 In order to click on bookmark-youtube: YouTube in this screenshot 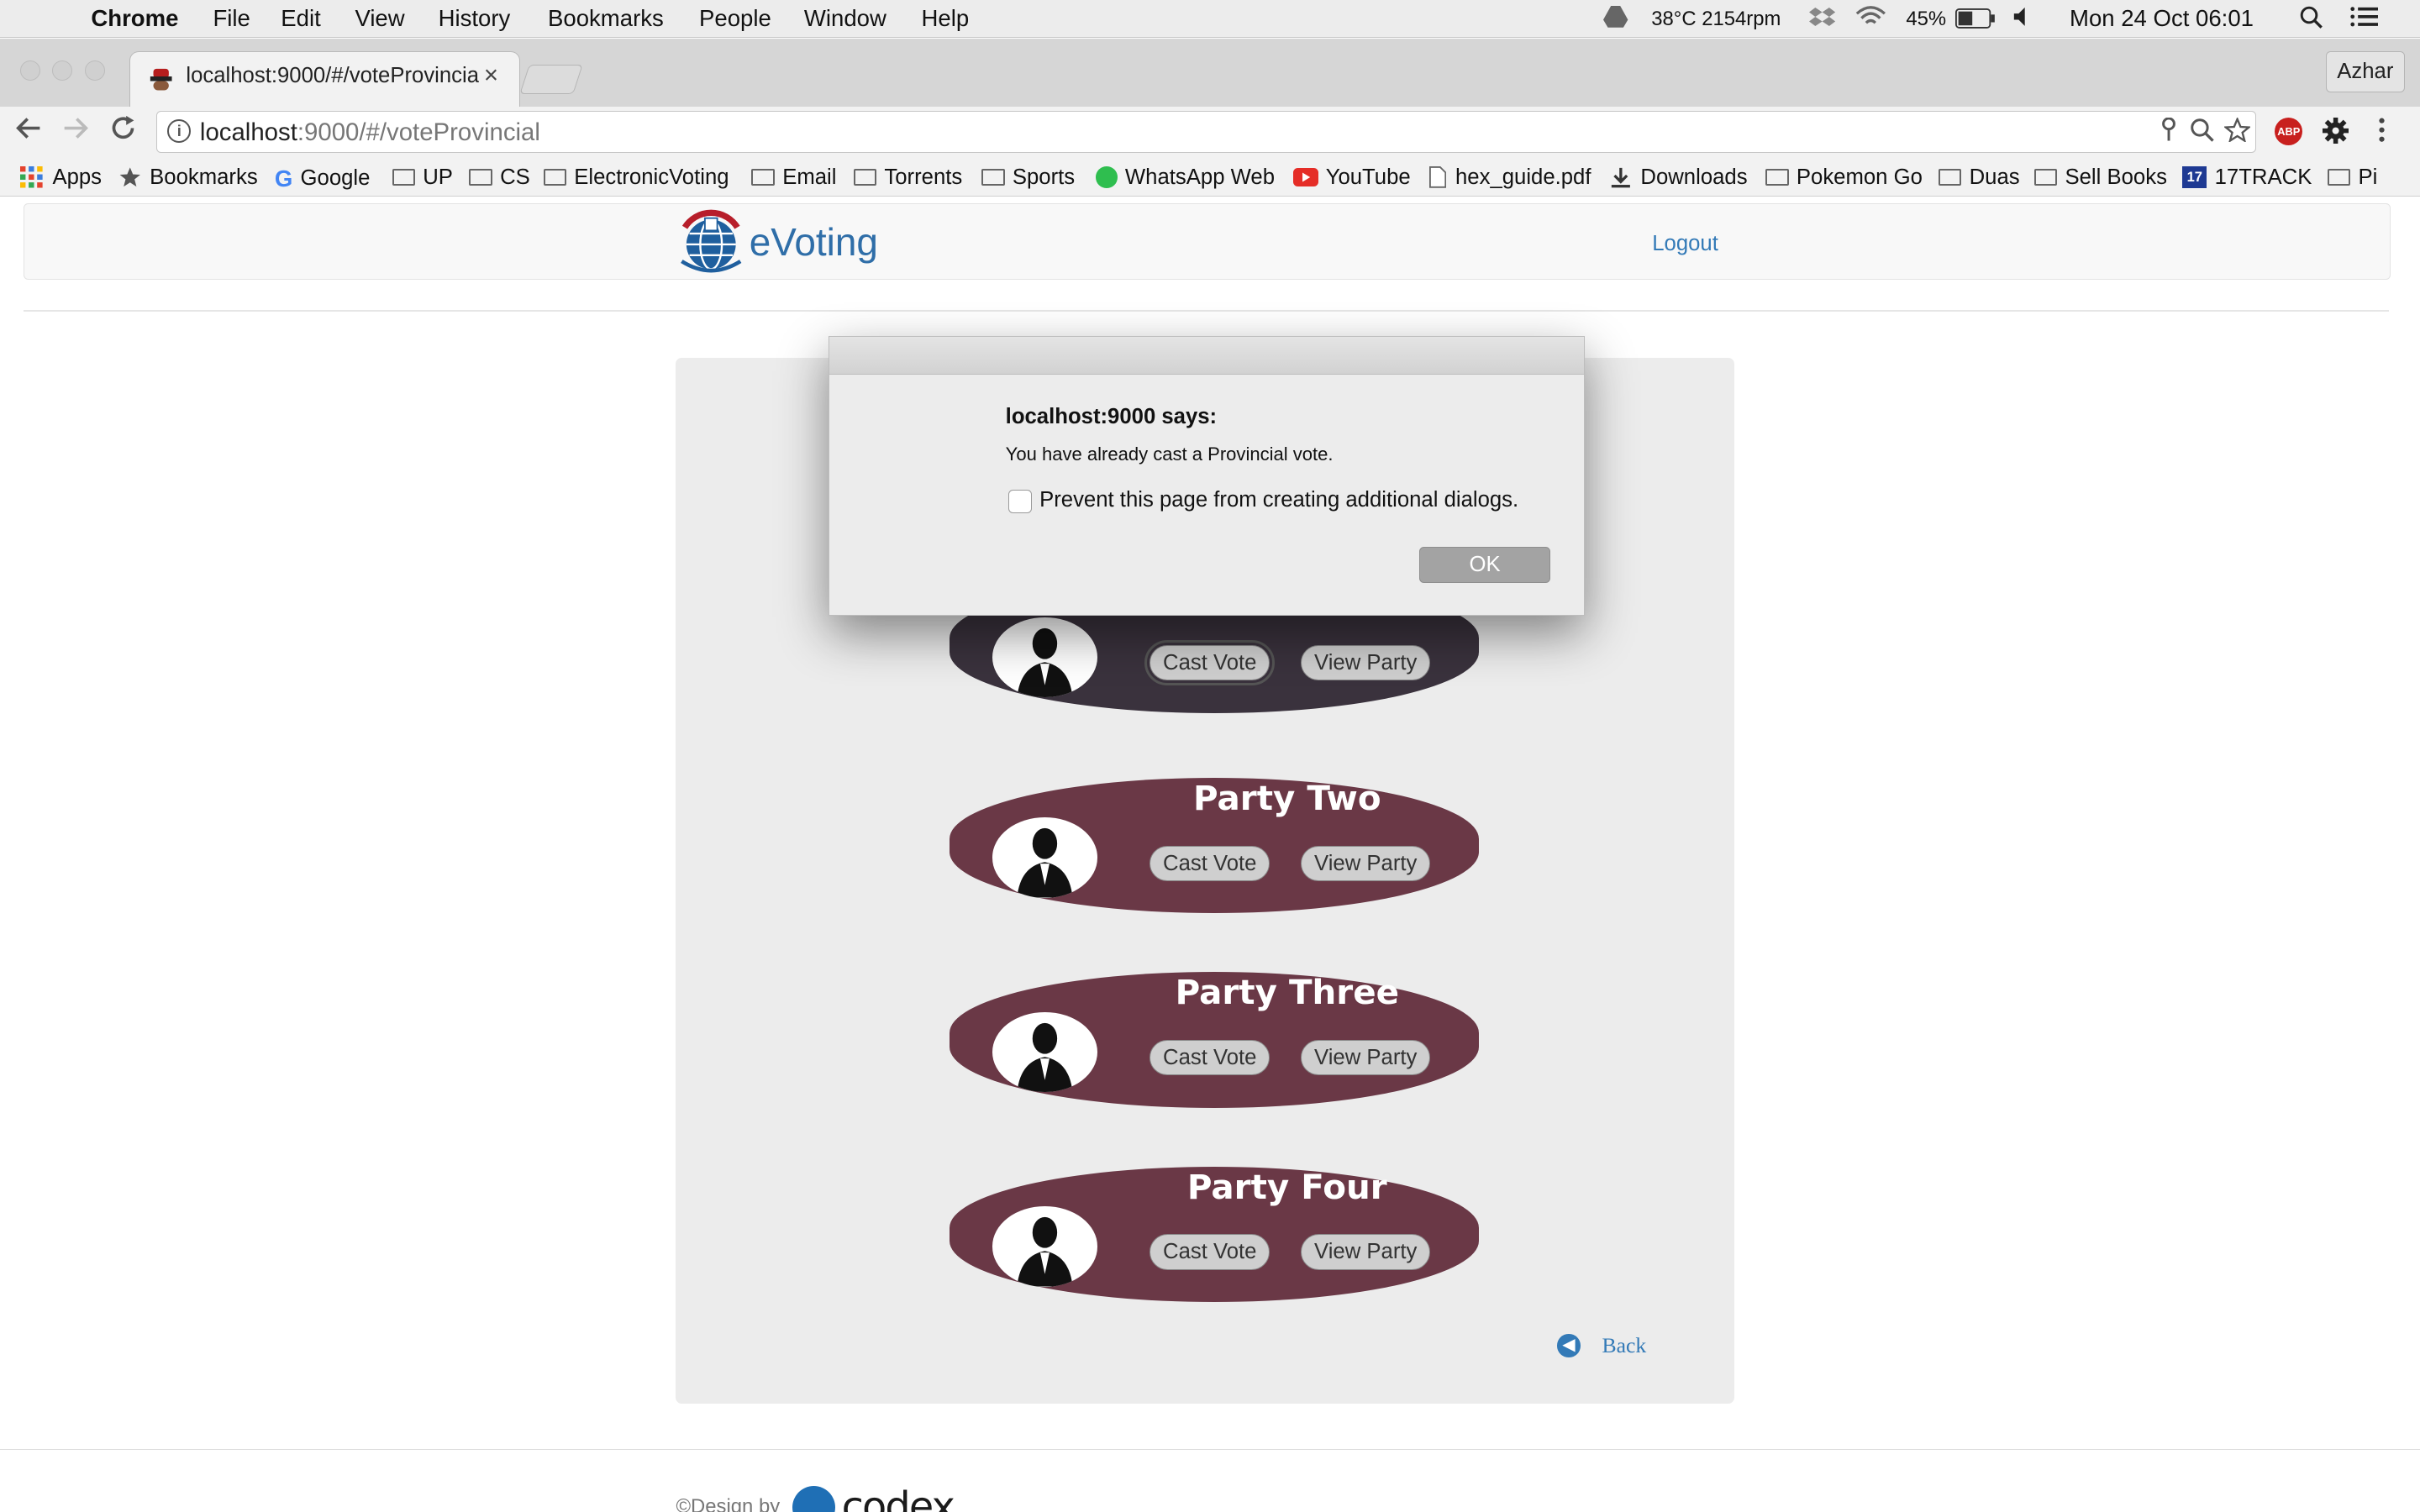, I will do `click(1352, 177)`.